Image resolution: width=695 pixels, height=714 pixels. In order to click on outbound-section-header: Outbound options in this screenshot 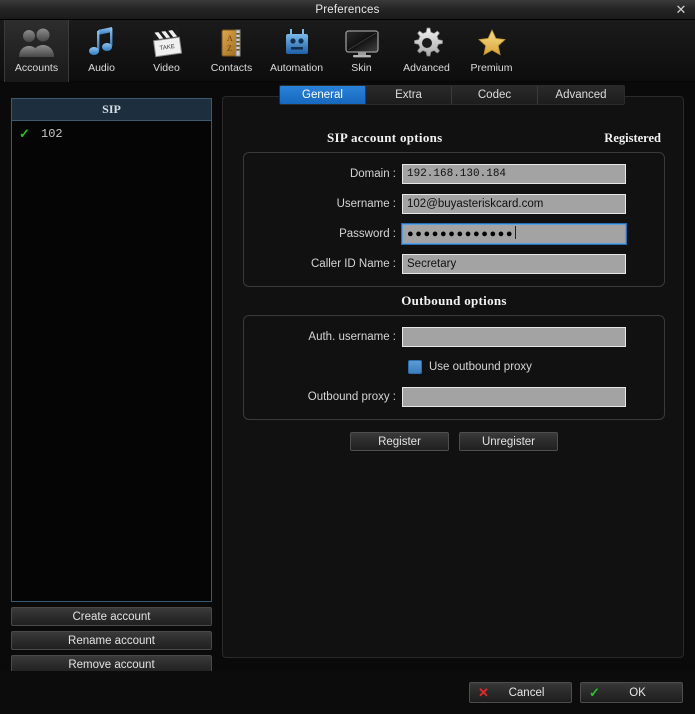, I will do `click(454, 301)`.